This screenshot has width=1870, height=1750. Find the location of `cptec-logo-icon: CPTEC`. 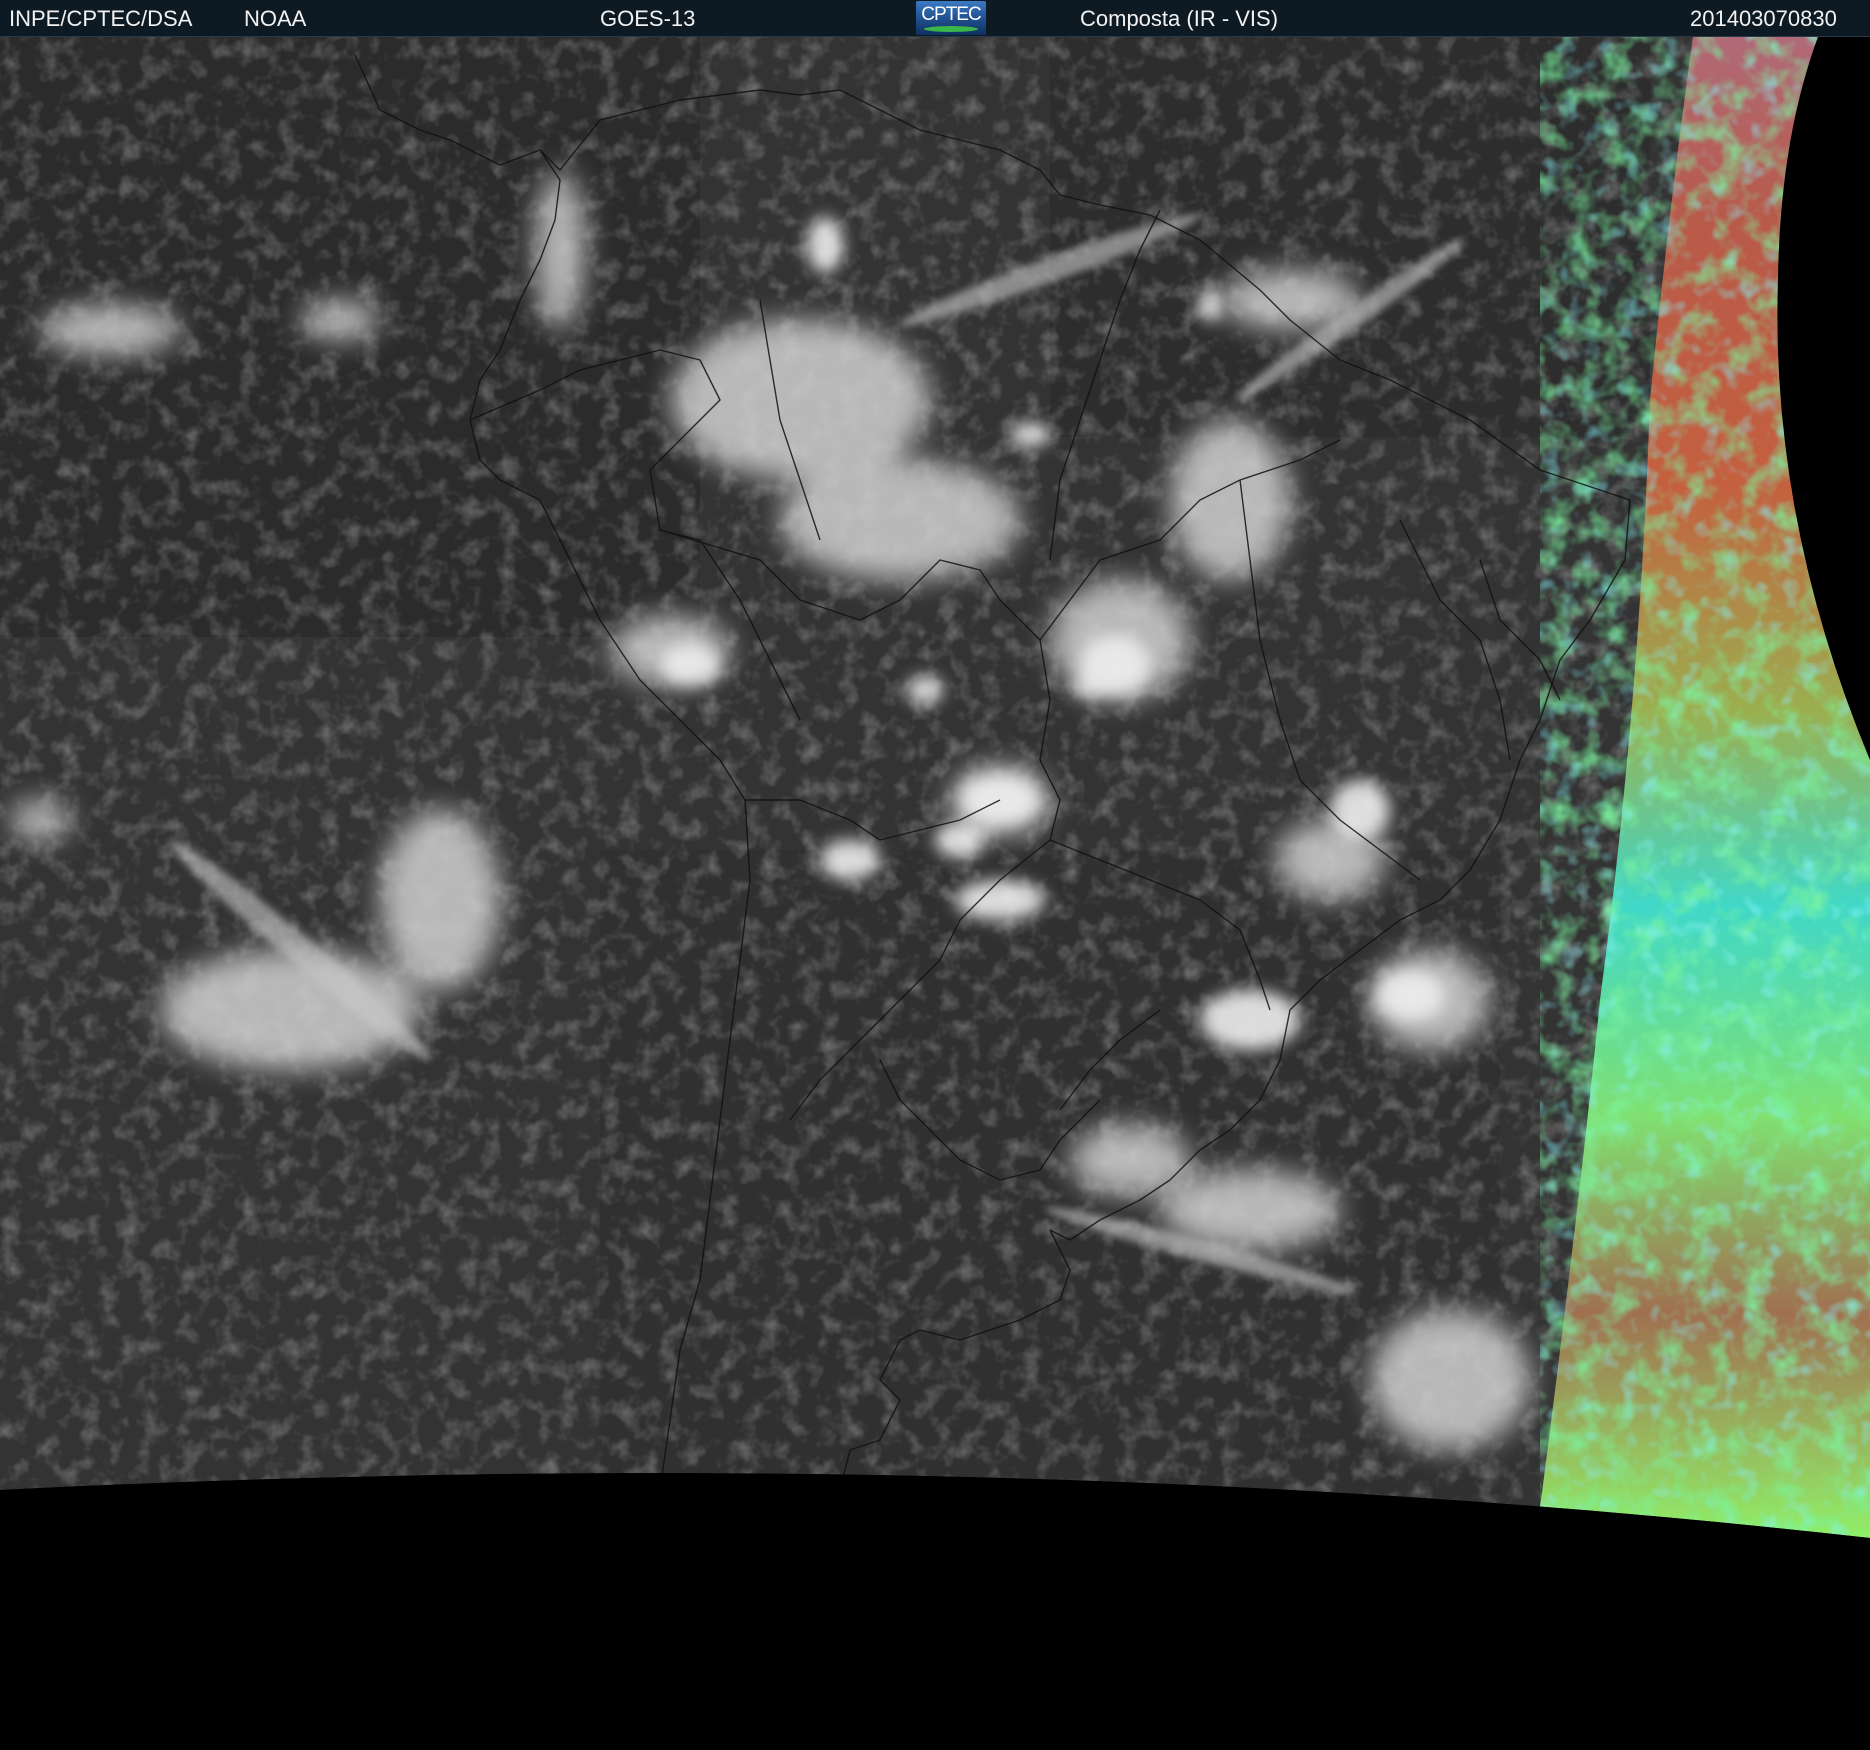

cptec-logo-icon: CPTEC is located at coordinates (951, 18).